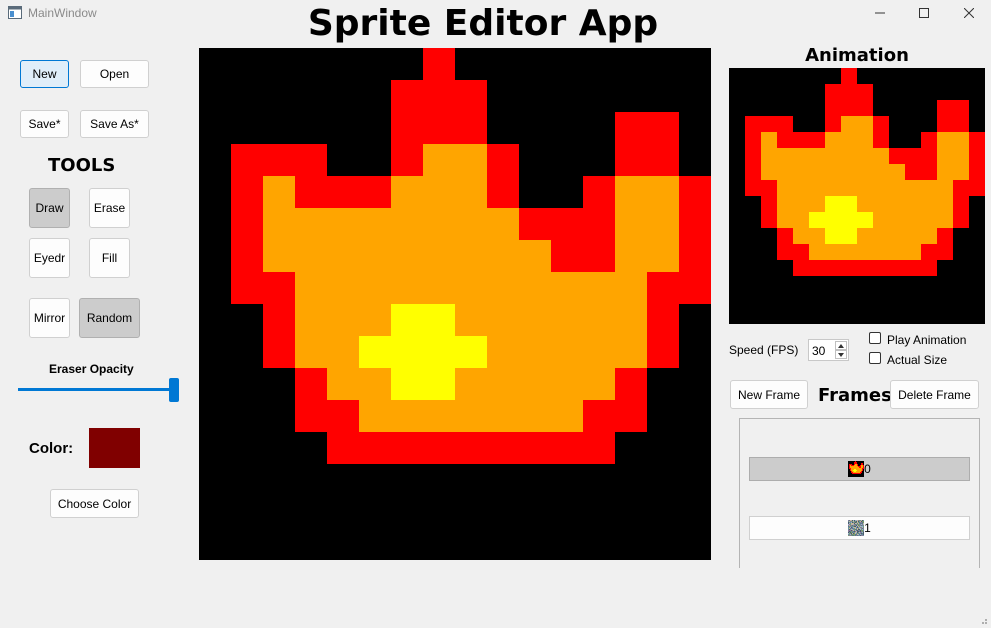 The width and height of the screenshot is (991, 628). I want to click on save-button: Save*, so click(44, 124).